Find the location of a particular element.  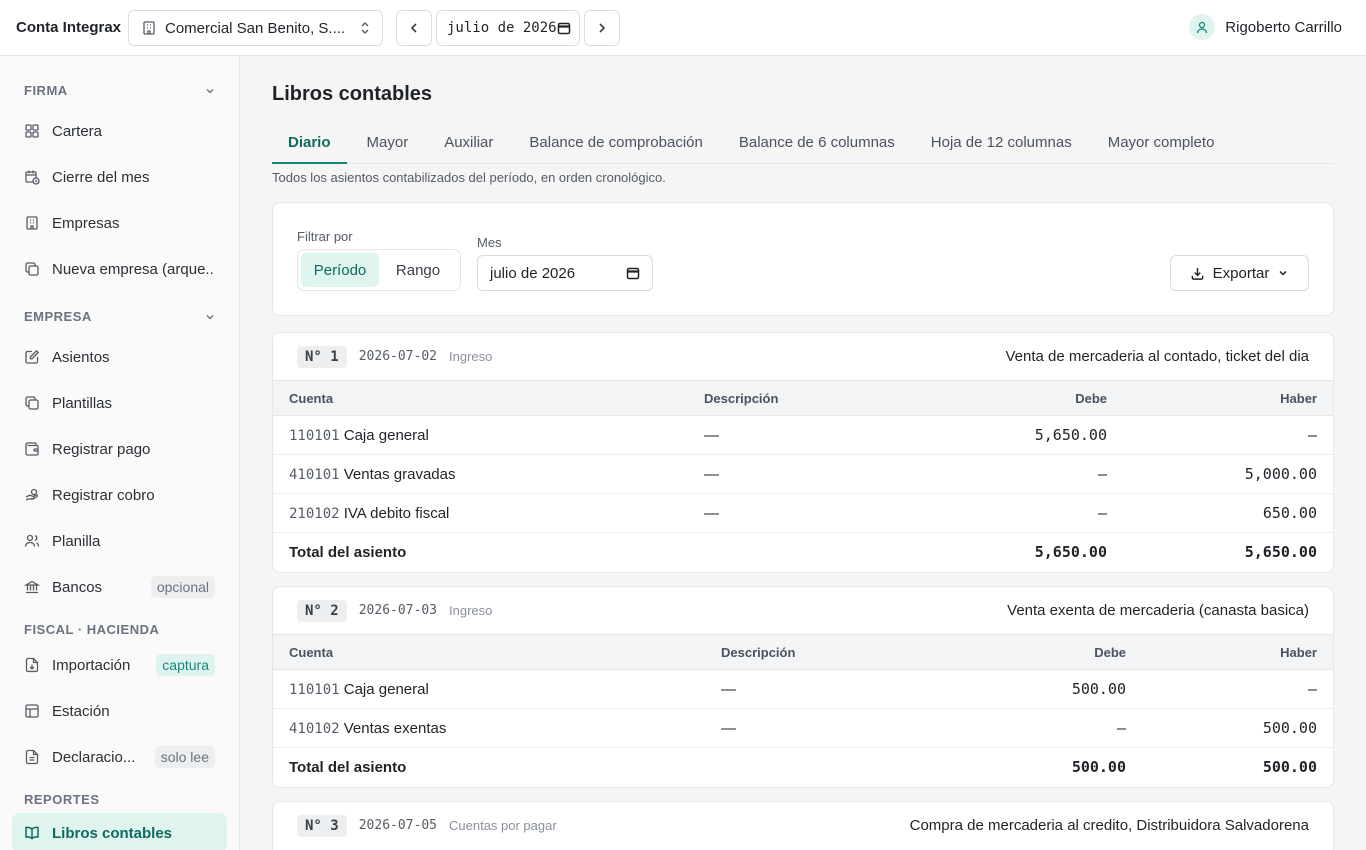

sidebar-item-label: Libros contables is located at coordinates (112, 833).